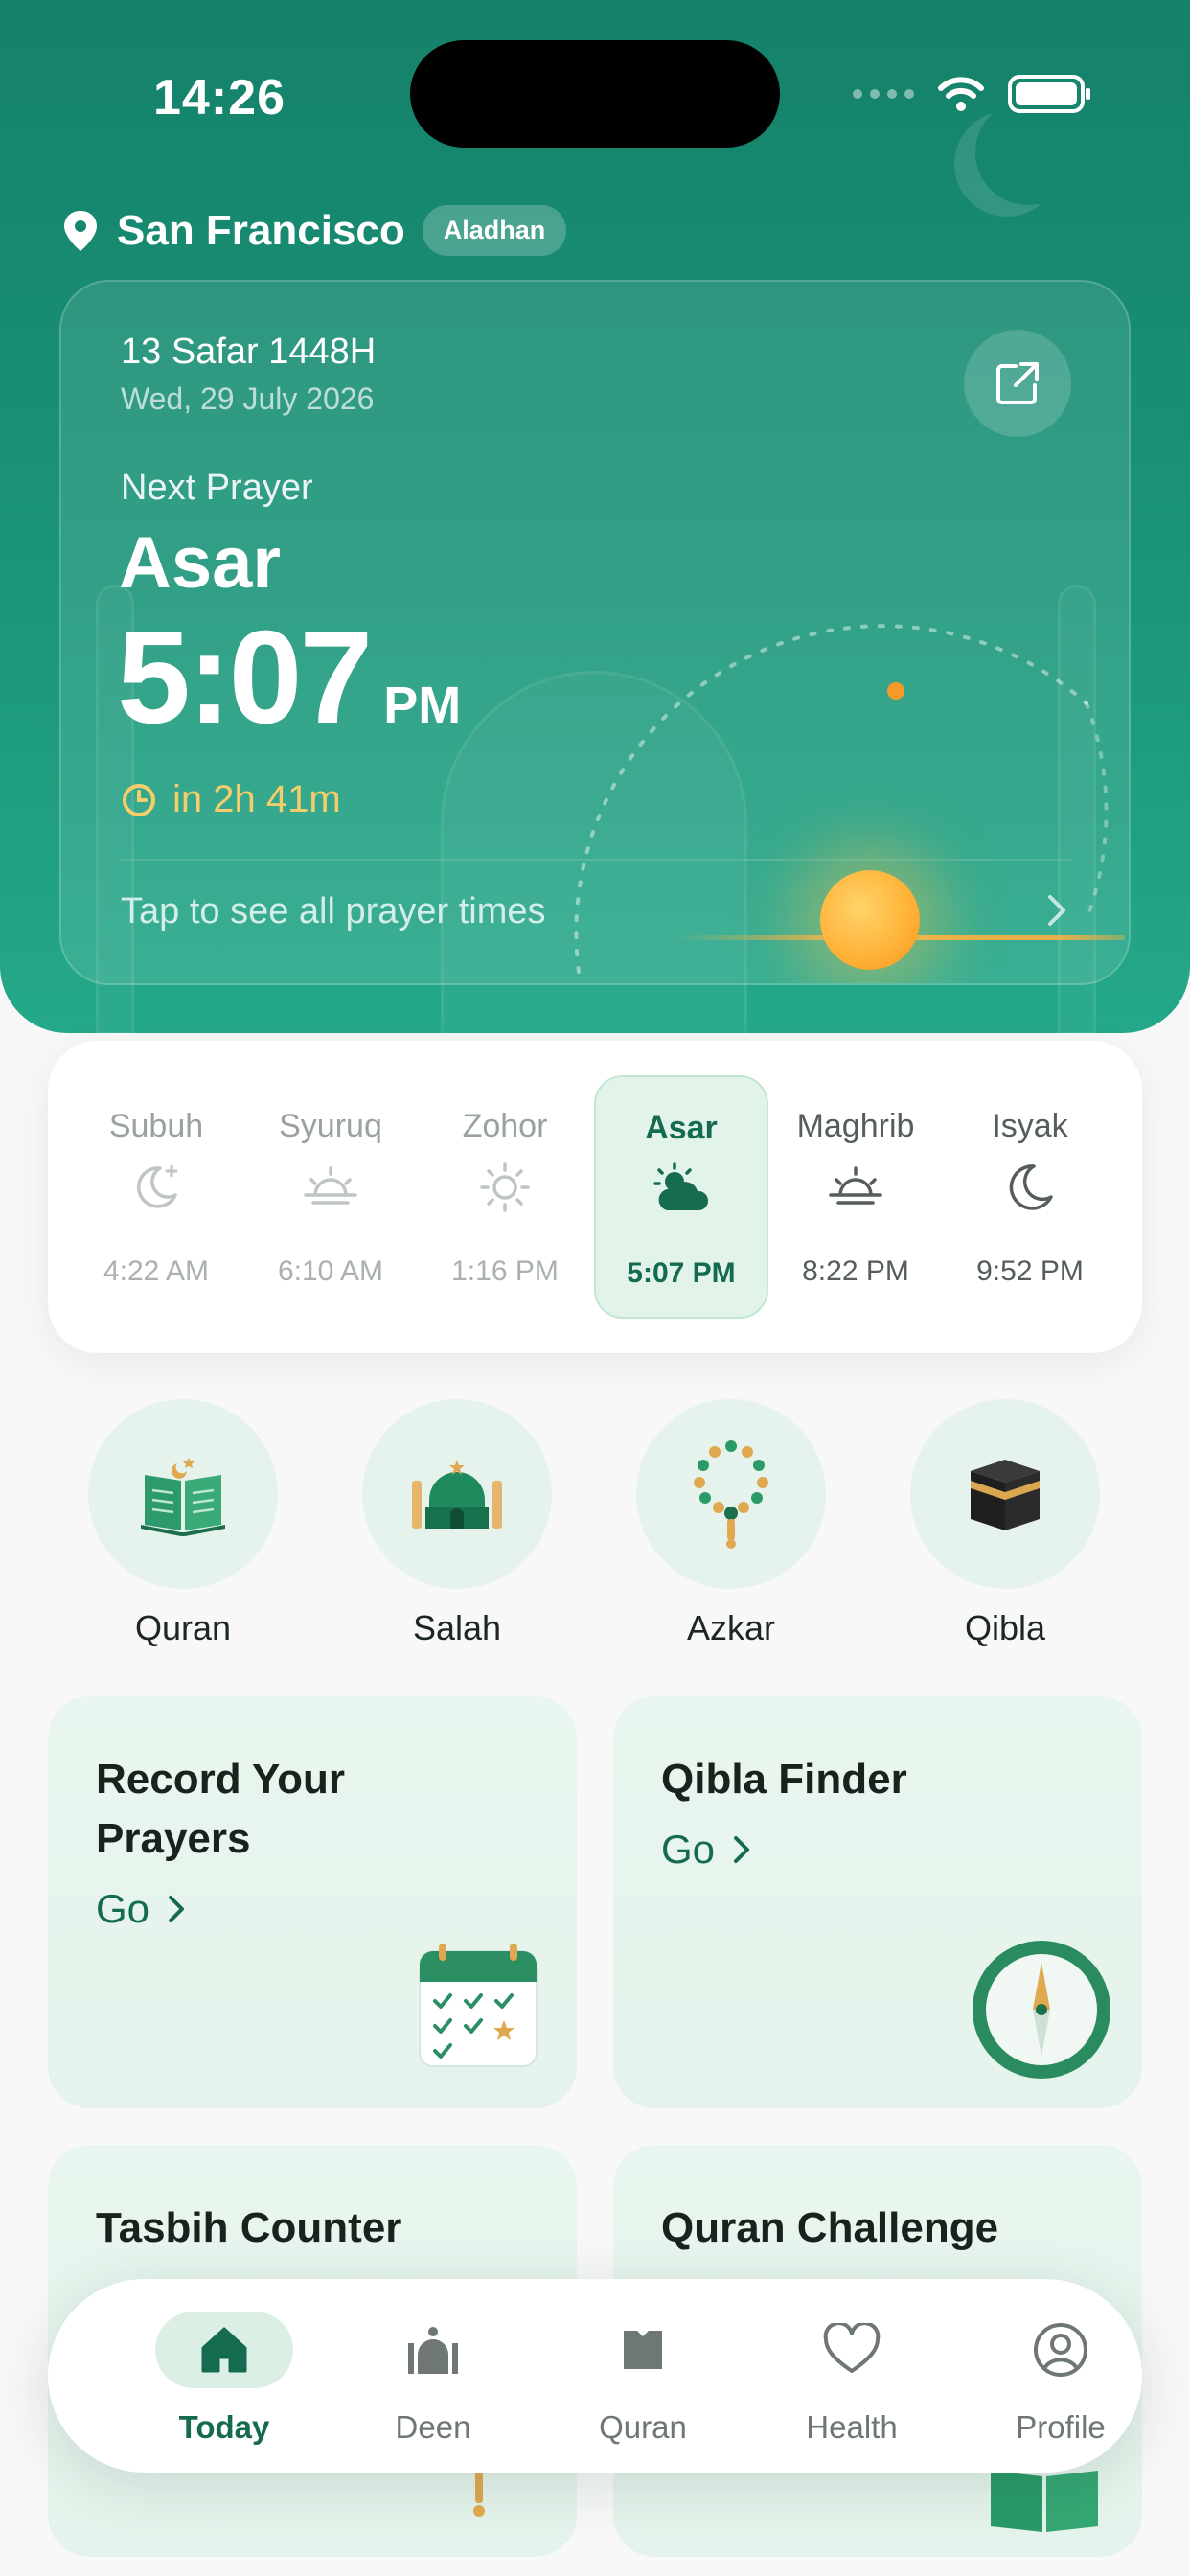 The width and height of the screenshot is (1190, 2576). What do you see at coordinates (1041, 2010) in the screenshot?
I see `compass-icon` at bounding box center [1041, 2010].